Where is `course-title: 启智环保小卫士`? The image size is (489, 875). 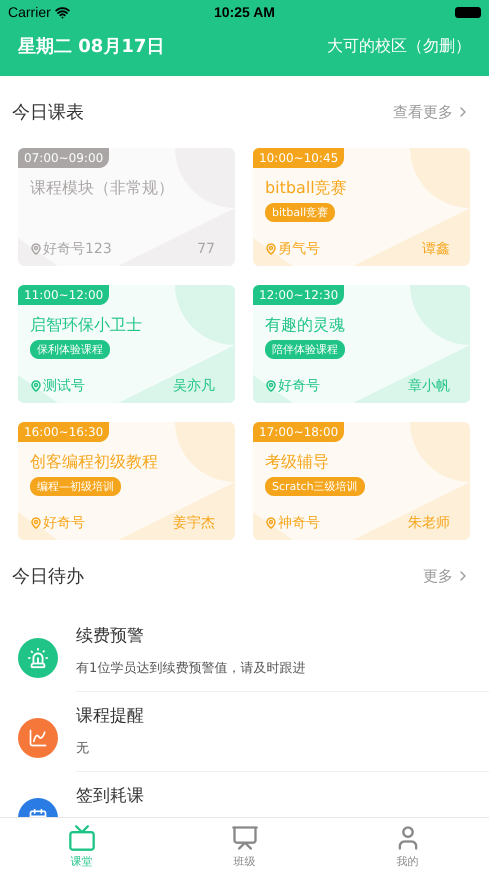
course-title: 启智环保小卫士 is located at coordinates (86, 325).